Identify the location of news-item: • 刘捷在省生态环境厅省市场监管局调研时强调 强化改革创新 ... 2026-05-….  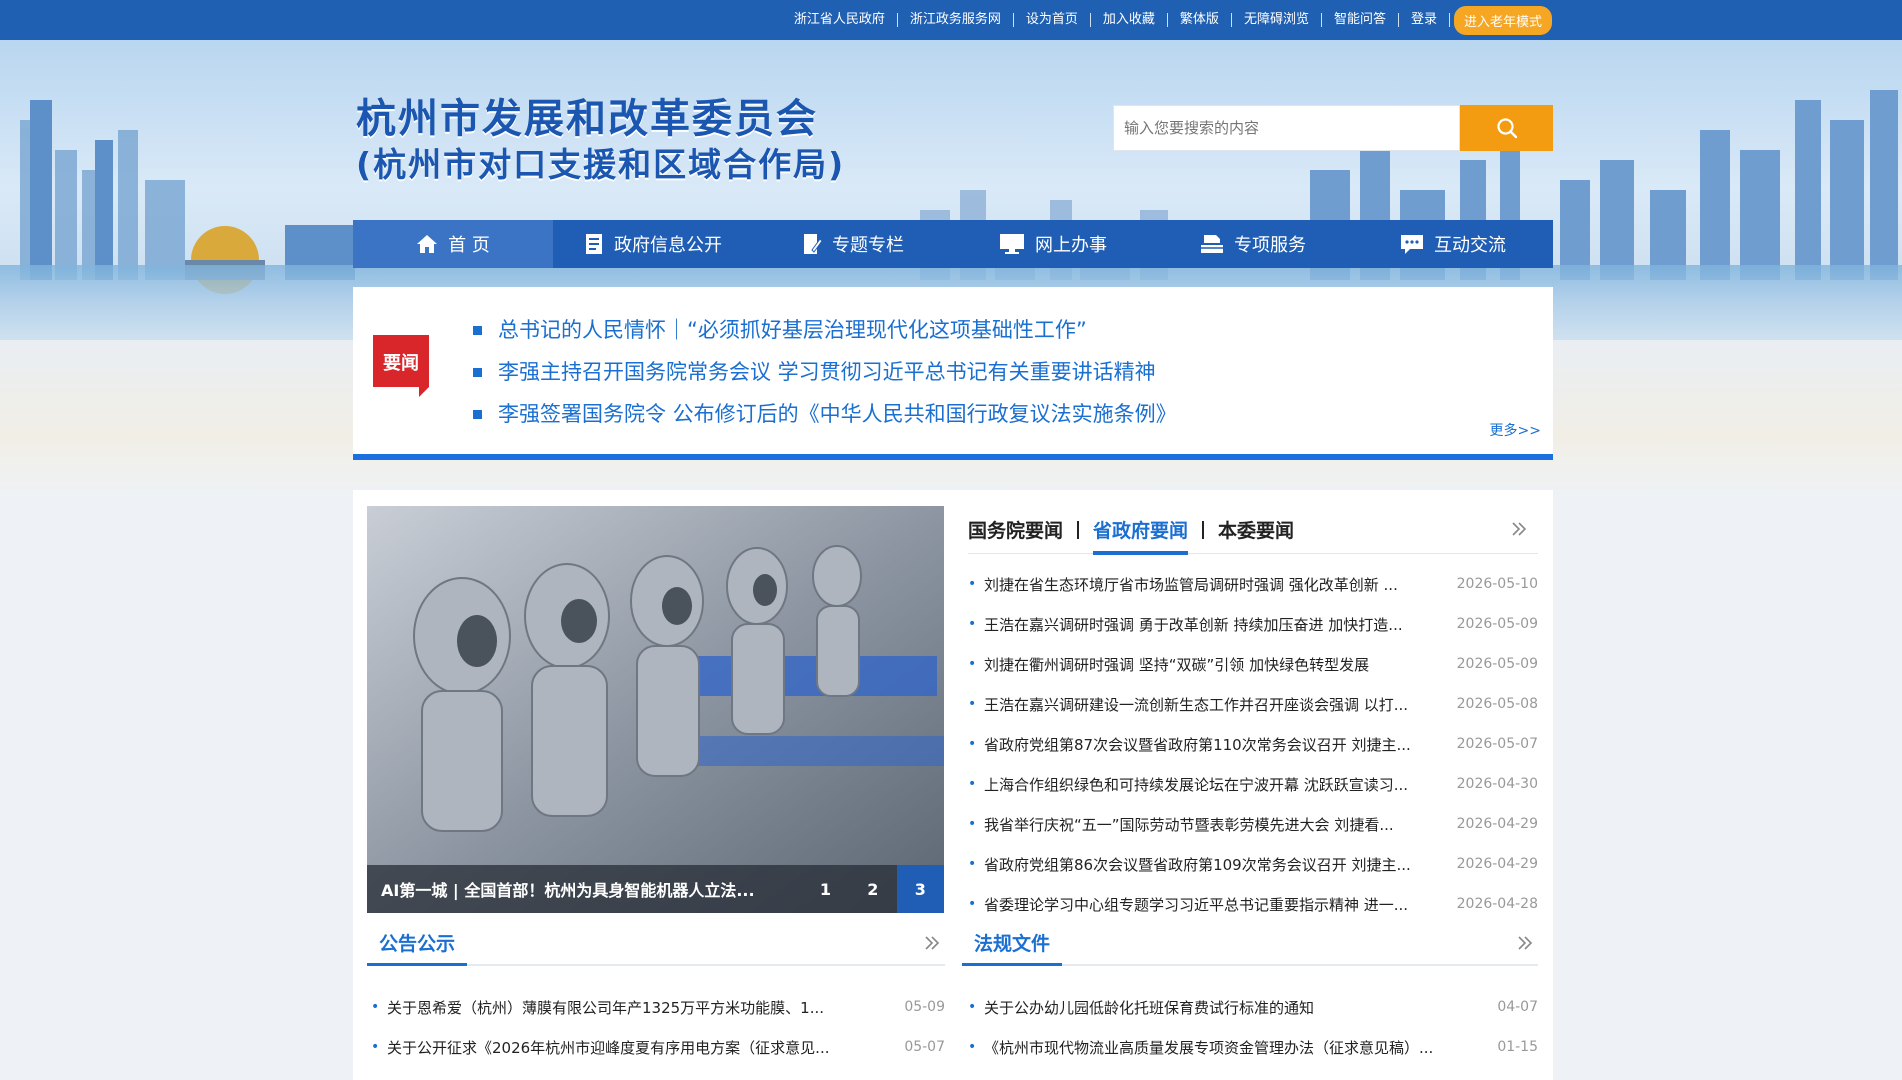
(1253, 584).